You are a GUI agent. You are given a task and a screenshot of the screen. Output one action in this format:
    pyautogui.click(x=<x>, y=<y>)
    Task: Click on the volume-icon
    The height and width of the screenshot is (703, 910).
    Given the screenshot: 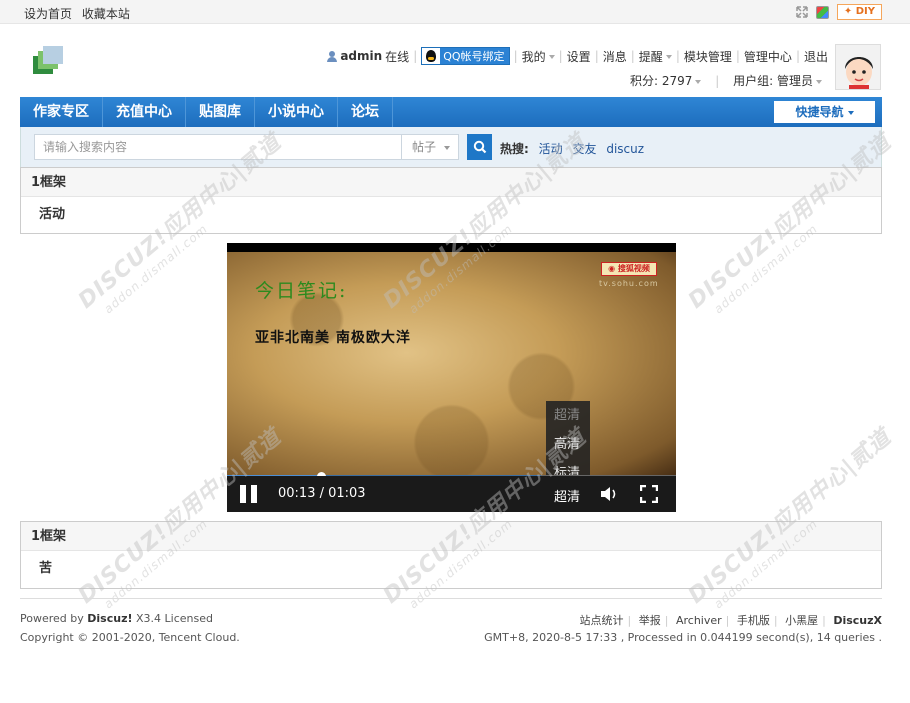 What is the action you would take?
    pyautogui.click(x=609, y=494)
    